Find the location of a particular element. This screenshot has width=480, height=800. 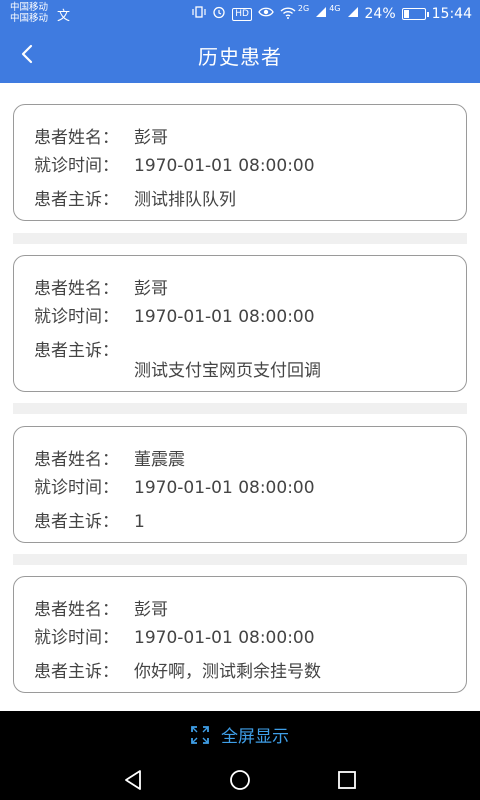

navigation-bar is located at coordinates (240, 779).